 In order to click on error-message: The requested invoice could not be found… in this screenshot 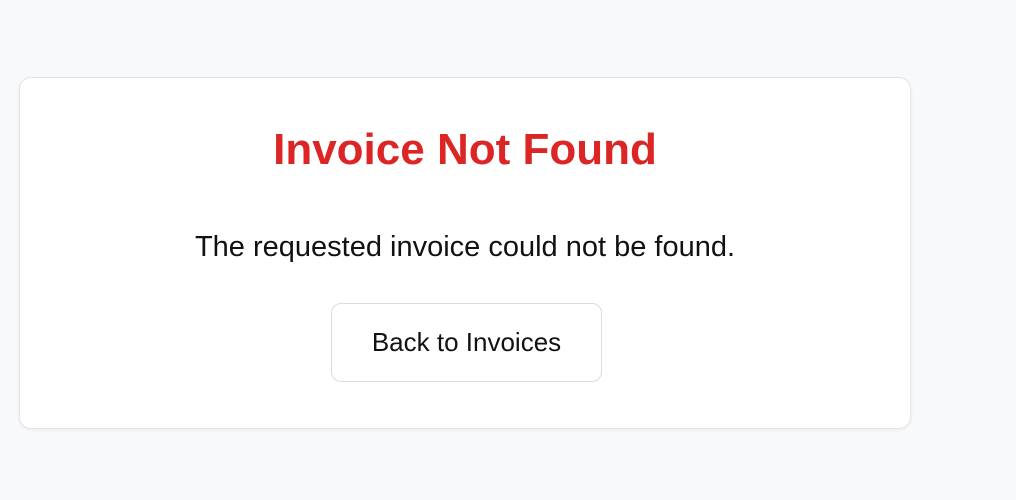, I will do `click(465, 247)`.